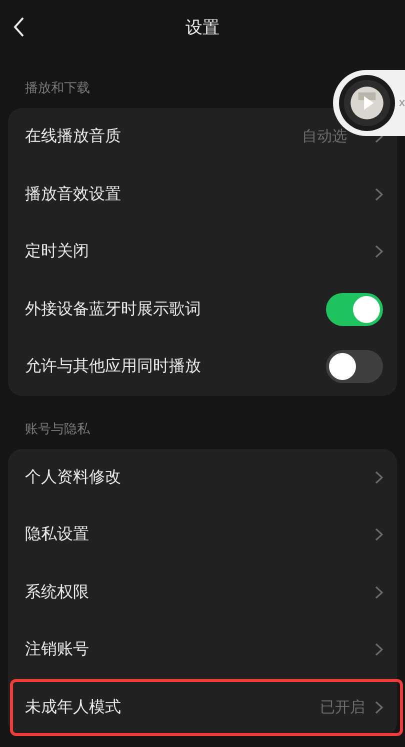  Describe the element at coordinates (57, 88) in the screenshot. I see `section-title: 播放和下载` at that location.